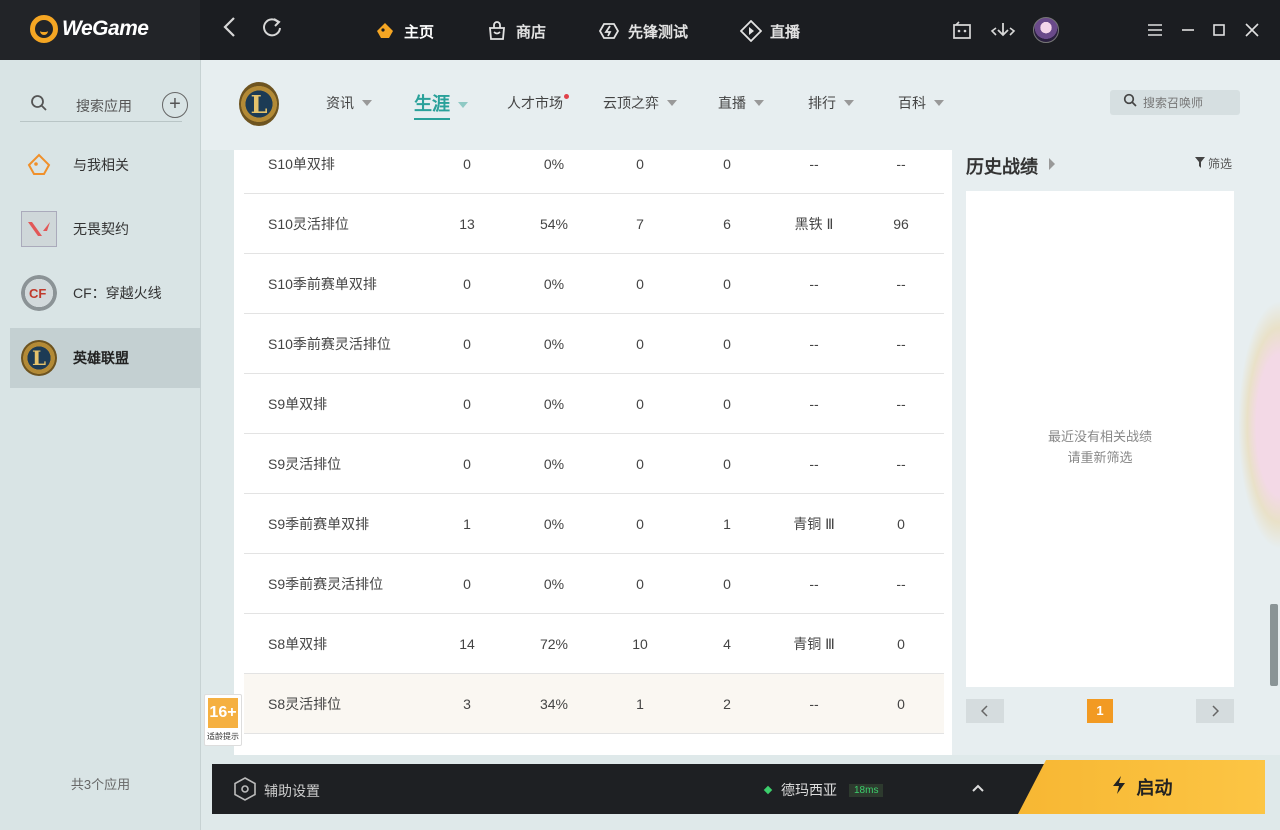 The height and width of the screenshot is (830, 1280). I want to click on table-row: S8灵活排位 3 34% 1 2 -- 0, so click(594, 704).